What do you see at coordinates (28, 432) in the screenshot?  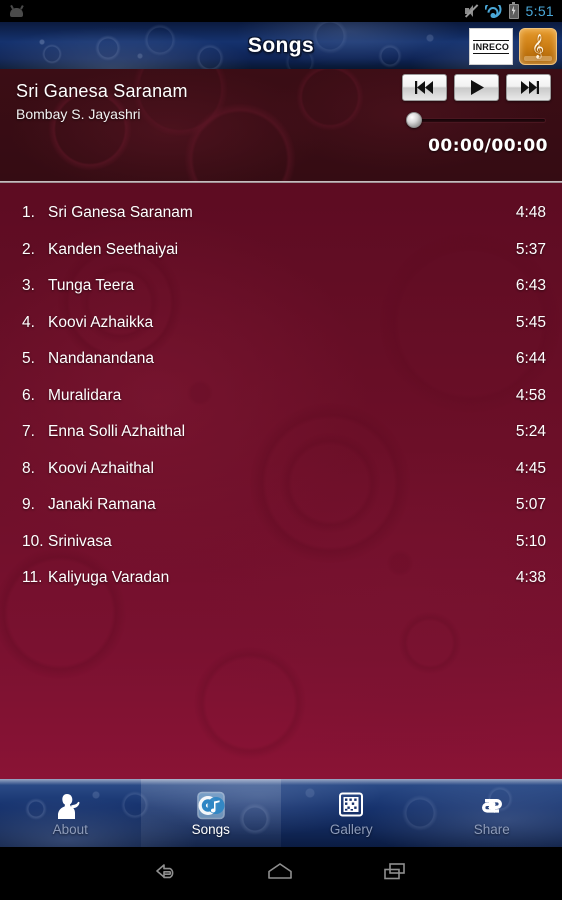 I see `song-number: 7.` at bounding box center [28, 432].